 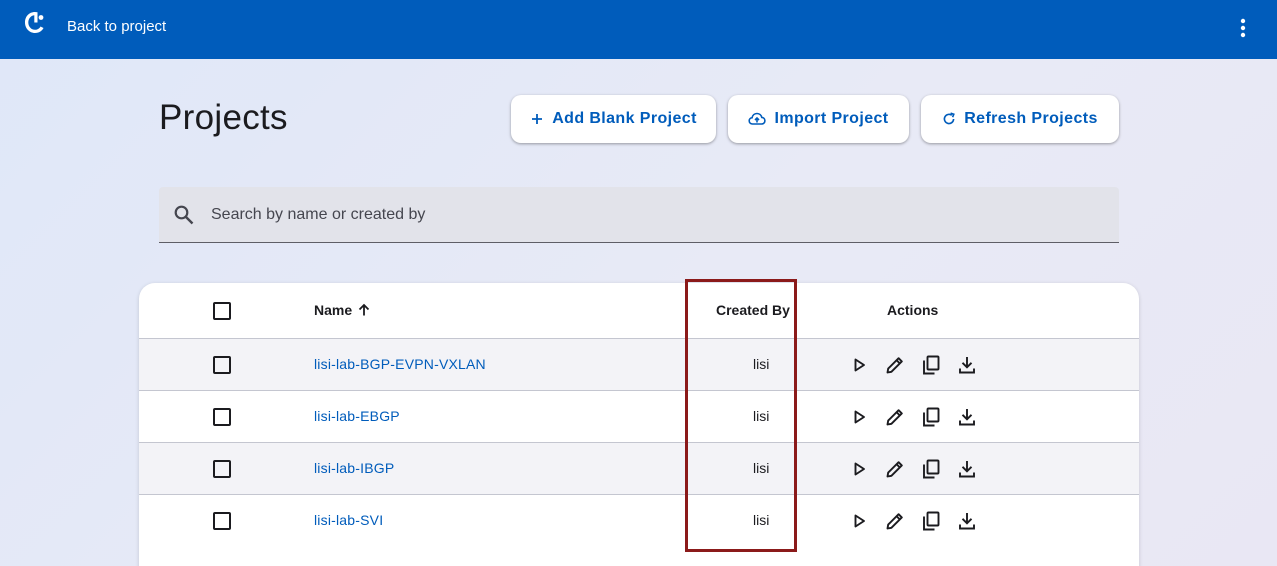 What do you see at coordinates (357, 416) in the screenshot?
I see `project-name-link: lisi-lab-EBGP` at bounding box center [357, 416].